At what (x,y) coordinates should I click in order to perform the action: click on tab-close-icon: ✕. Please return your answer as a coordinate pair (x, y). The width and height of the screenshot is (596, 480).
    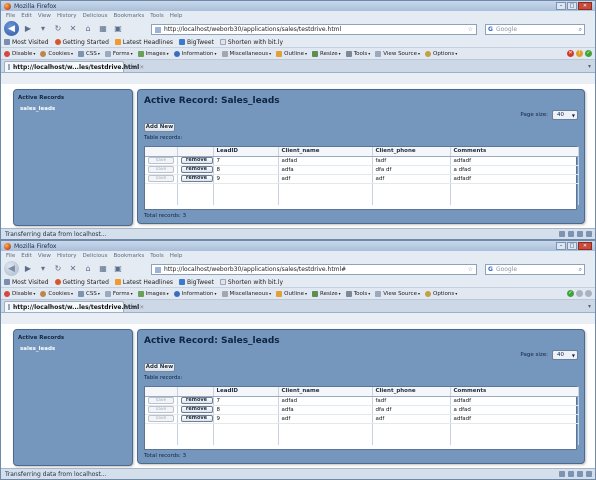
    Looking at the image, I should click on (141, 67).